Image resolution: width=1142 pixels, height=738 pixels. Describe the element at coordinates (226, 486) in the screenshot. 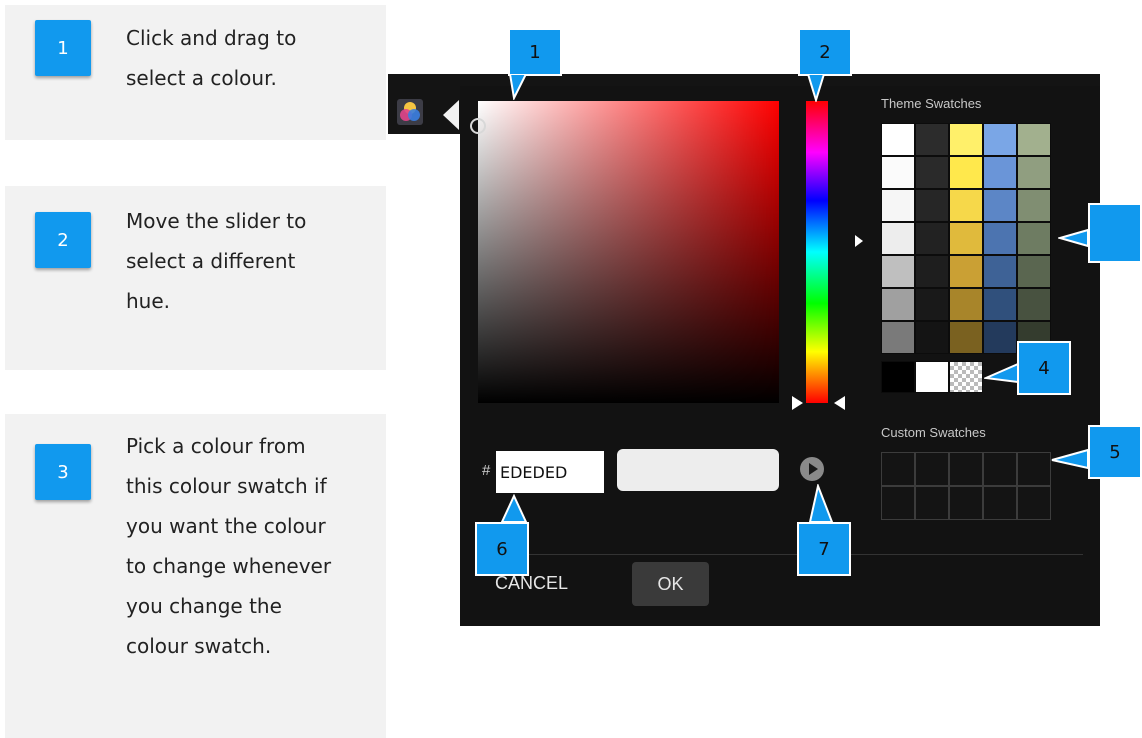

I see `step-line: this colour swatch if` at that location.